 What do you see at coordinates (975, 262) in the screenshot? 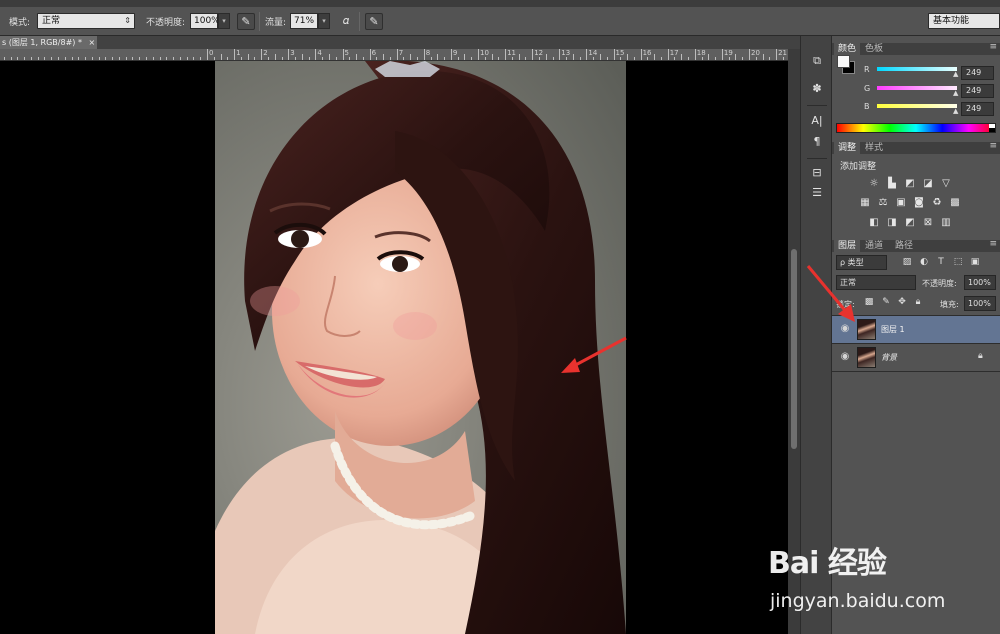
I see `smart-object-filter-icon: ▣` at bounding box center [975, 262].